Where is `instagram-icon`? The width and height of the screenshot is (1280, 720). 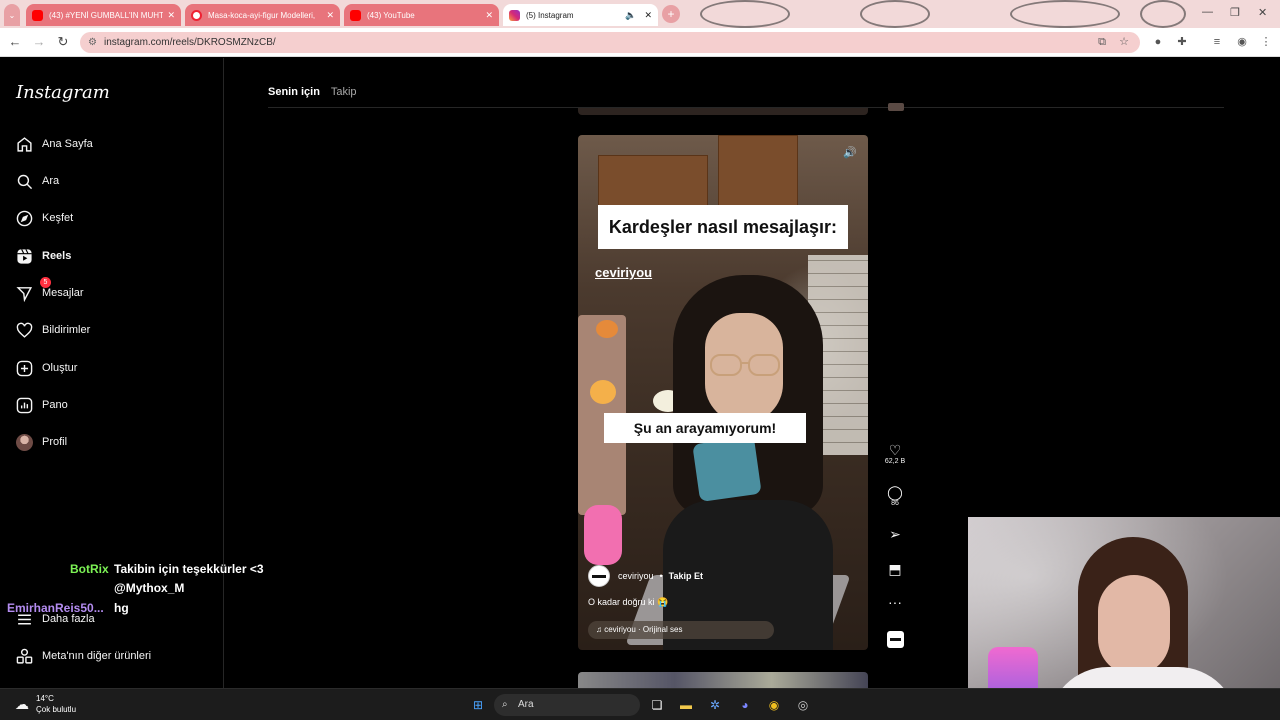 instagram-icon is located at coordinates (514, 15).